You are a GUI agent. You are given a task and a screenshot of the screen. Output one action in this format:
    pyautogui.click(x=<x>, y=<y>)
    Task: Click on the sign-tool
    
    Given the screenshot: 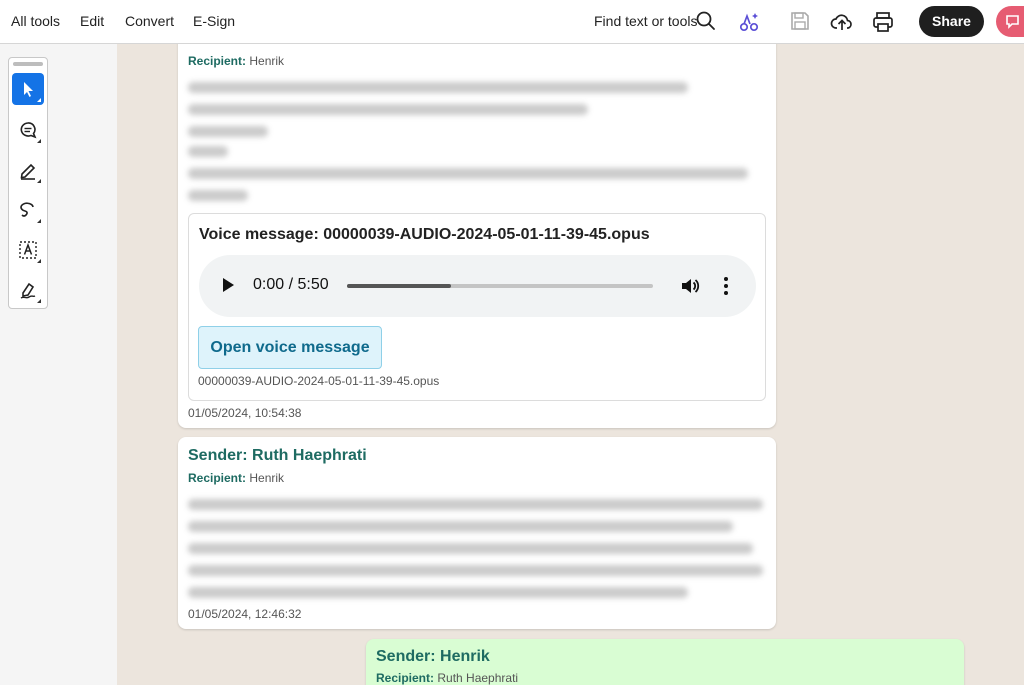 What is the action you would take?
    pyautogui.click(x=28, y=290)
    